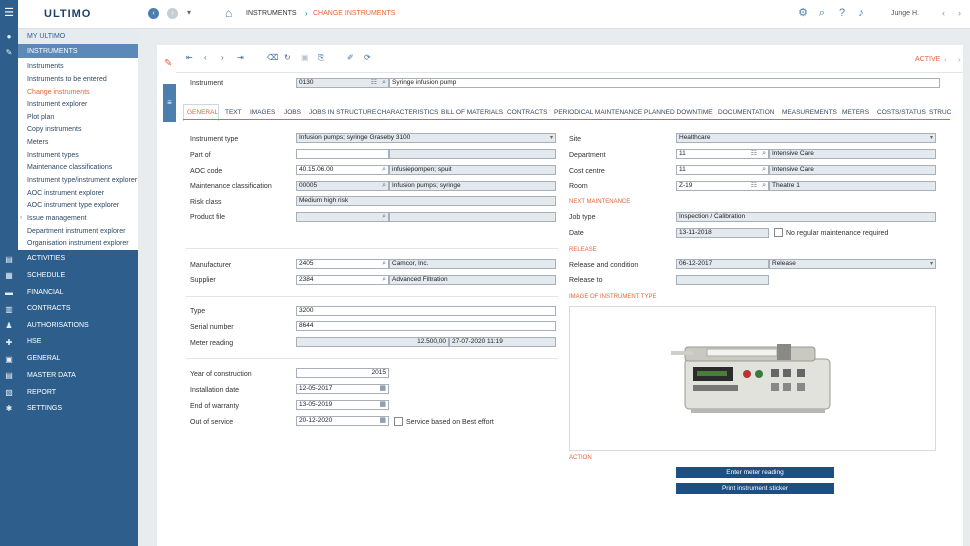 Image resolution: width=970 pixels, height=546 pixels. I want to click on room-code-field: Z-19 ☷ ⌕, so click(722, 186).